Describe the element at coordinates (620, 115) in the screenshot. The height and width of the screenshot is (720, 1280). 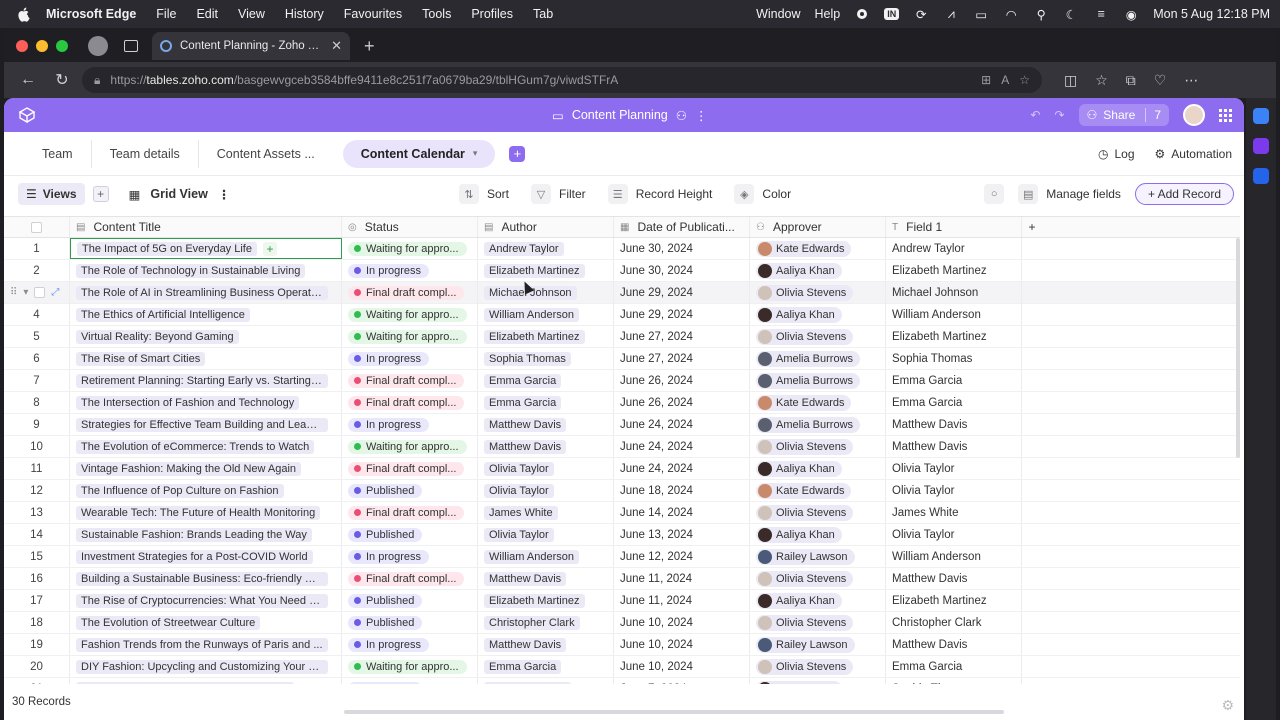
I see `base-title: Content Planning` at that location.